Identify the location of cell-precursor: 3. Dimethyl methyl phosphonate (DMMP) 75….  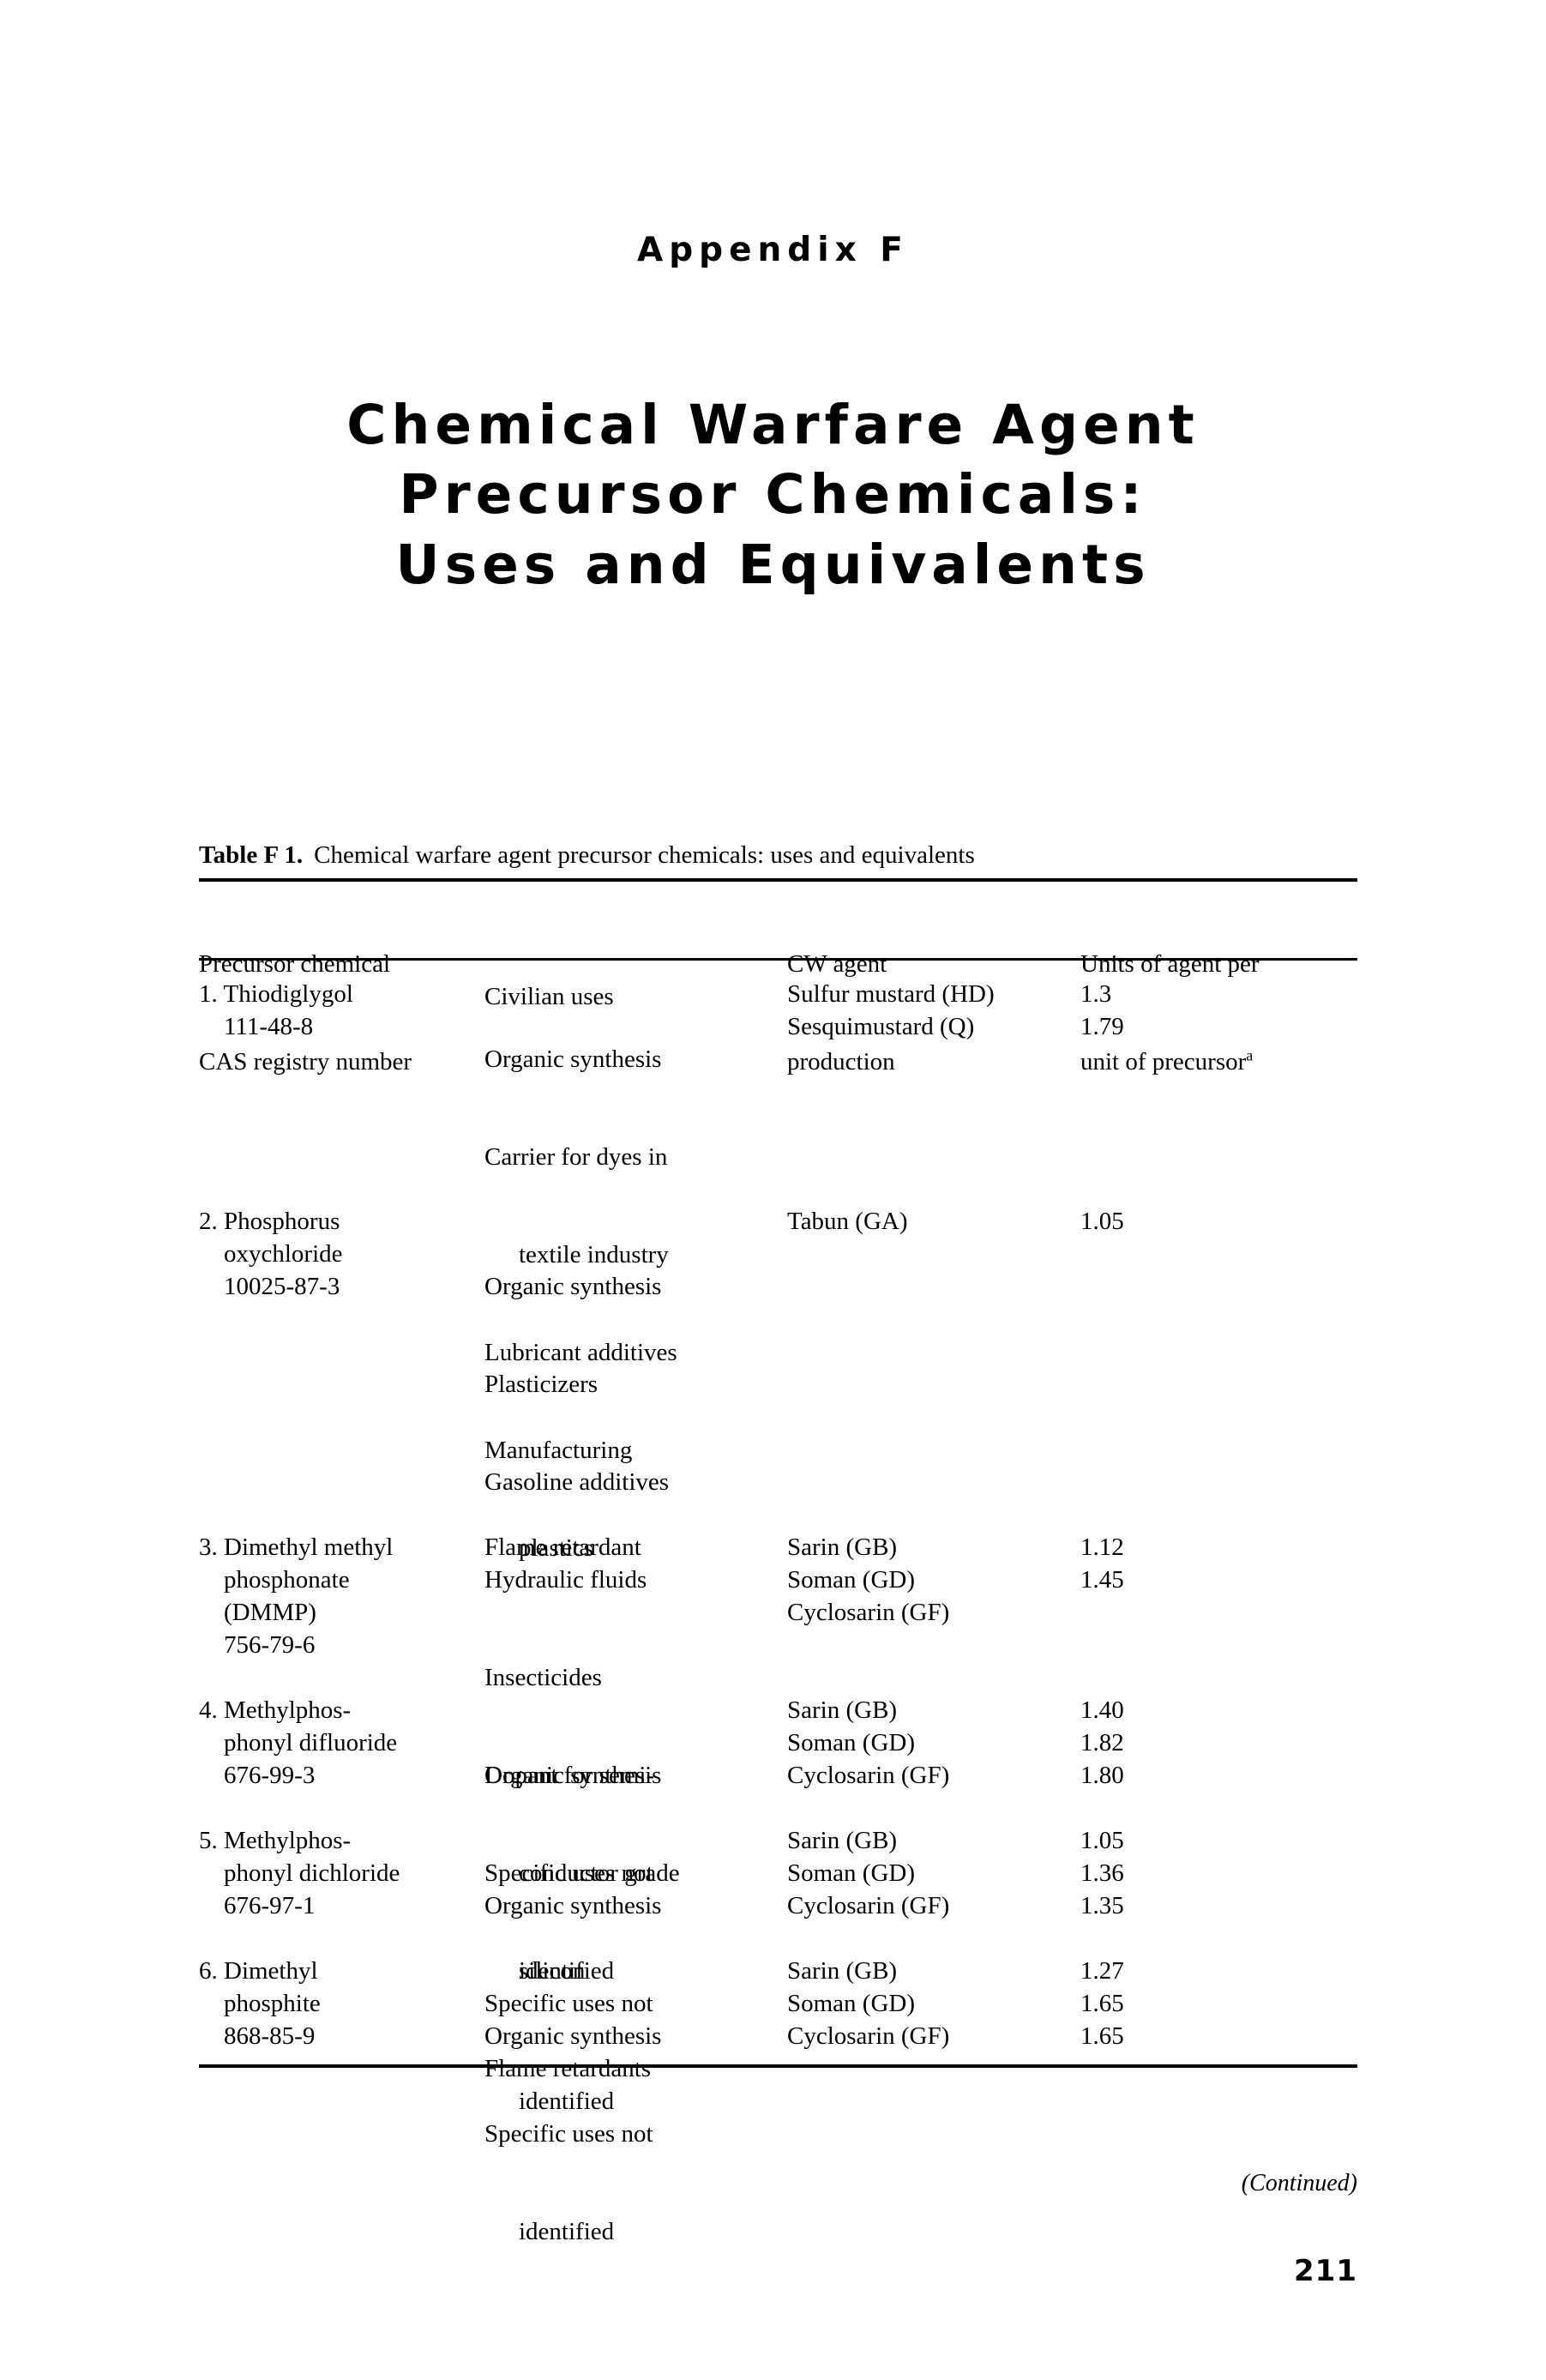
(296, 1597).